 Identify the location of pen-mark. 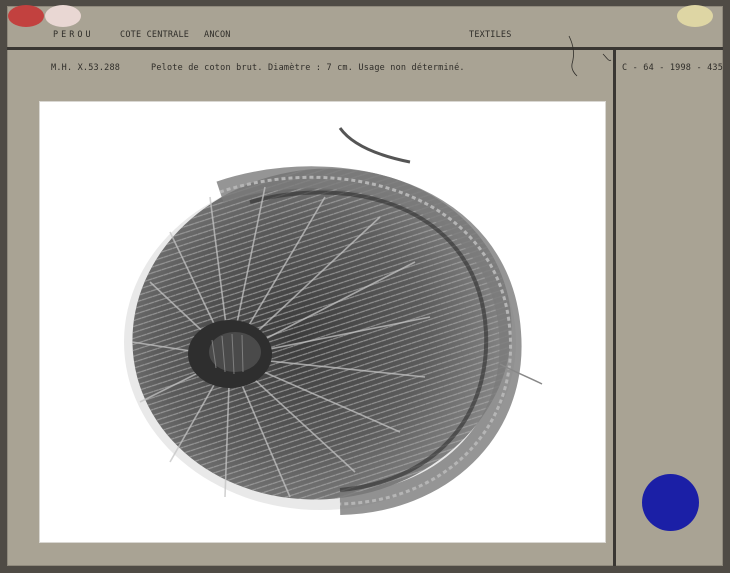
(590, 56).